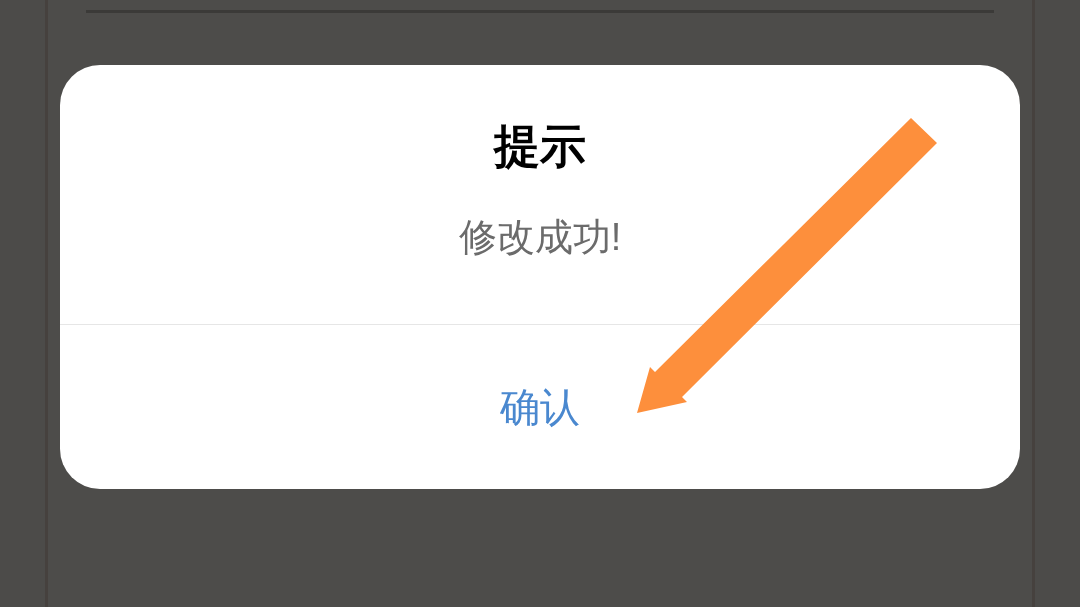  I want to click on arrow-icon, so click(787, 265).